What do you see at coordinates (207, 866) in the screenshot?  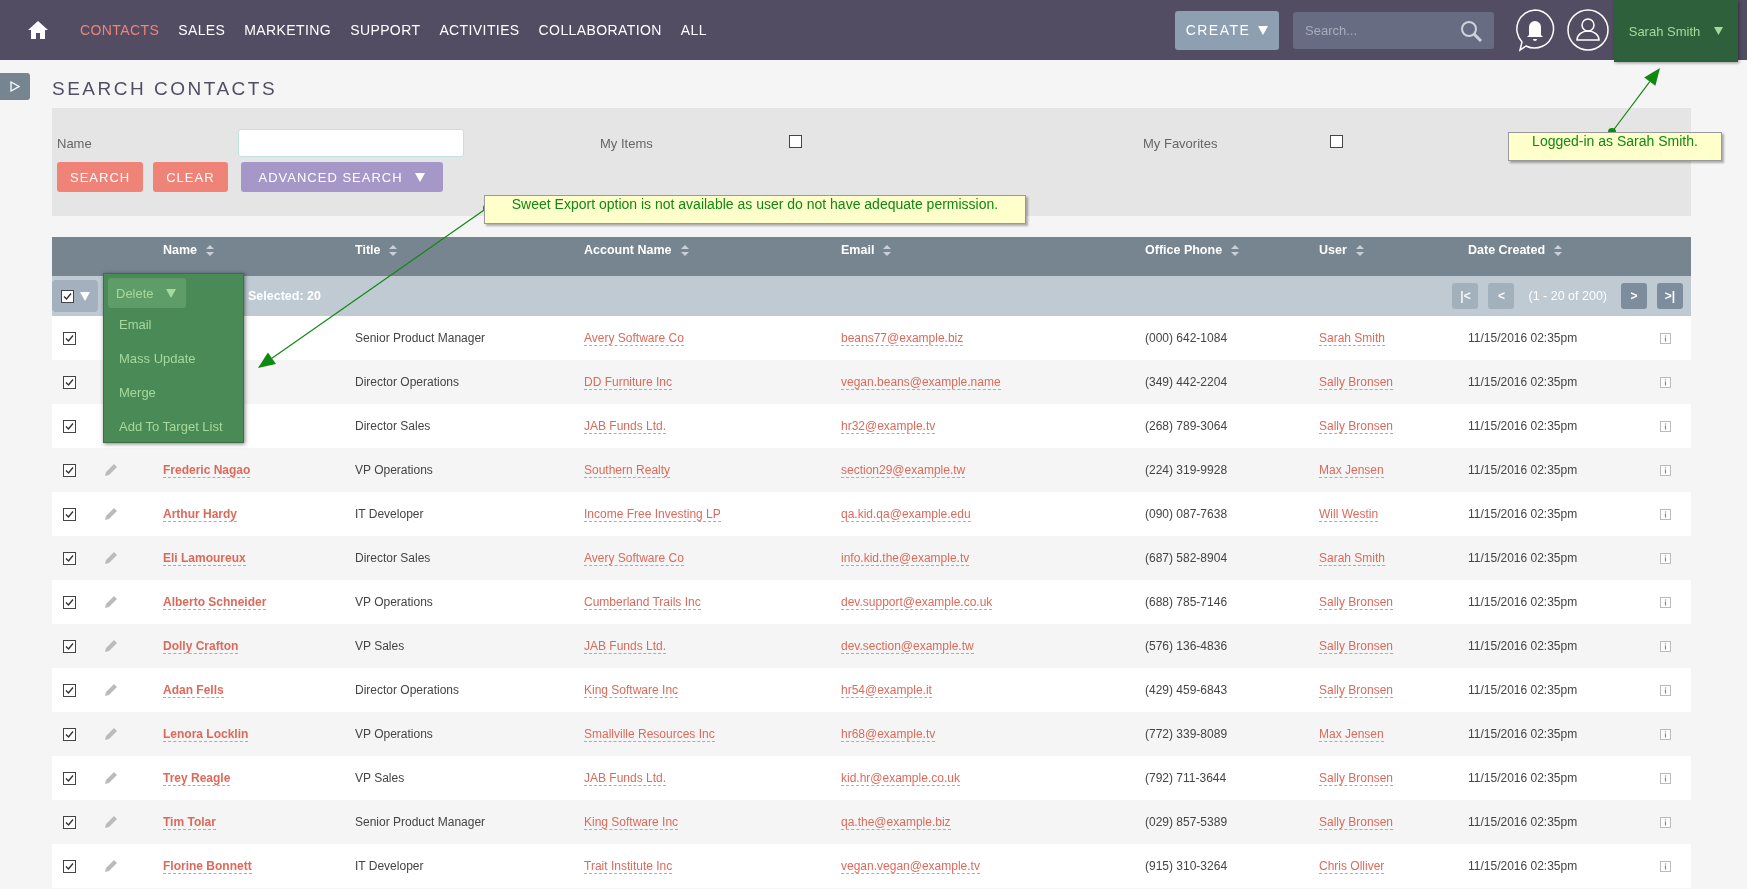 I see `contact-name-link: Florine Bonnett` at bounding box center [207, 866].